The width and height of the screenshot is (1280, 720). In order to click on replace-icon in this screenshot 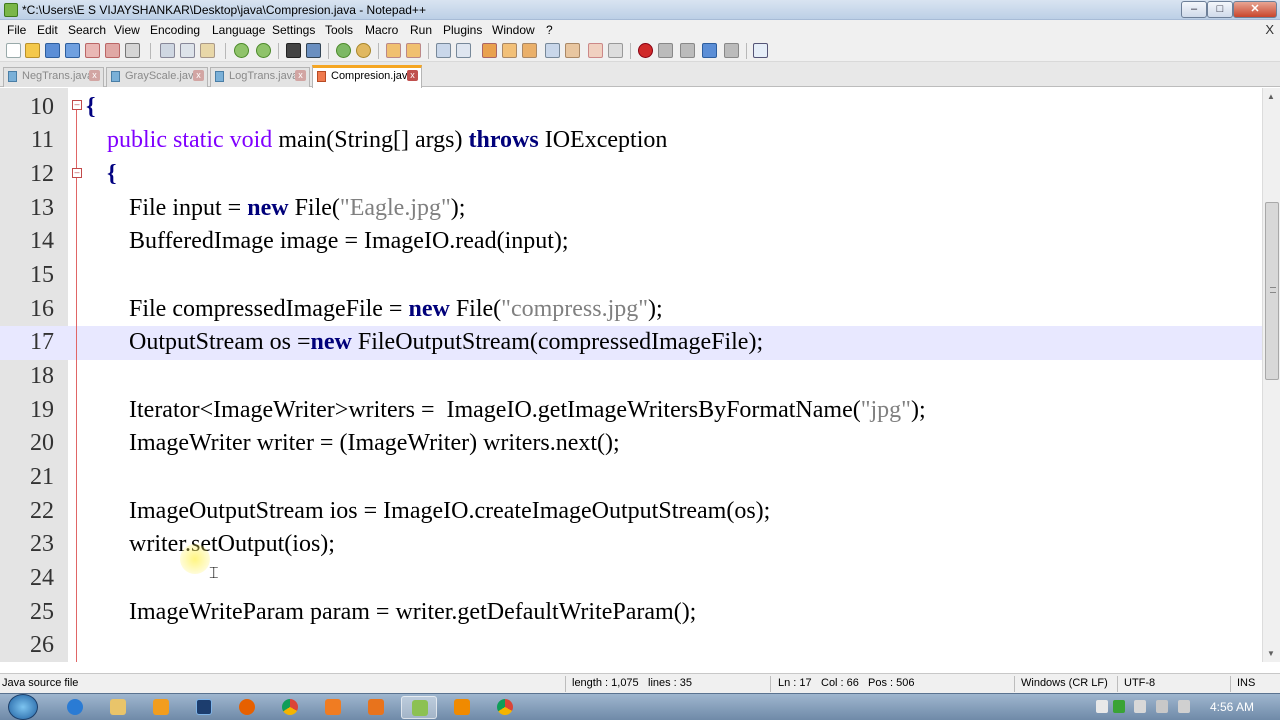, I will do `click(313, 50)`.